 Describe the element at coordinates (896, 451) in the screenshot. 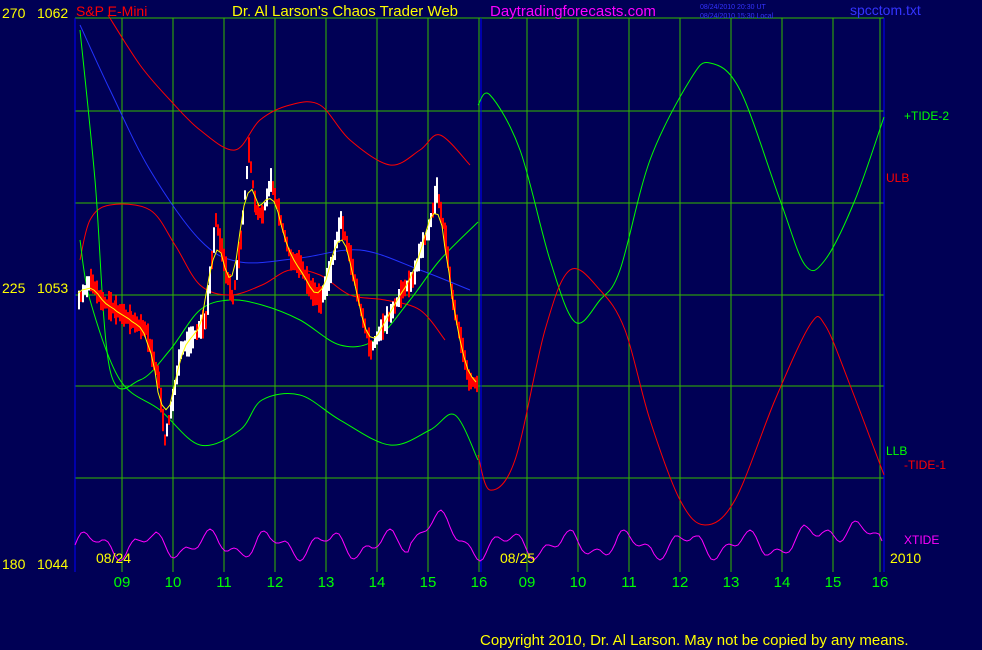

I see `legend-llb: LLB` at that location.